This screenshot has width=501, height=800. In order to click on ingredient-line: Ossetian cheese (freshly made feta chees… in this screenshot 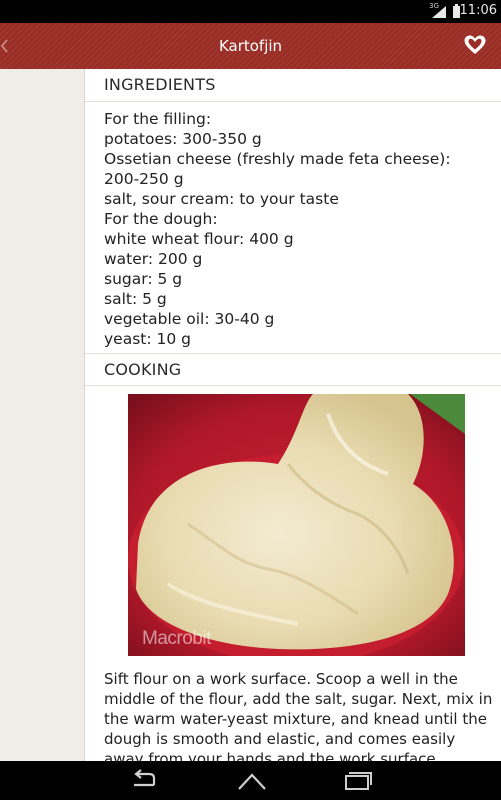, I will do `click(277, 159)`.